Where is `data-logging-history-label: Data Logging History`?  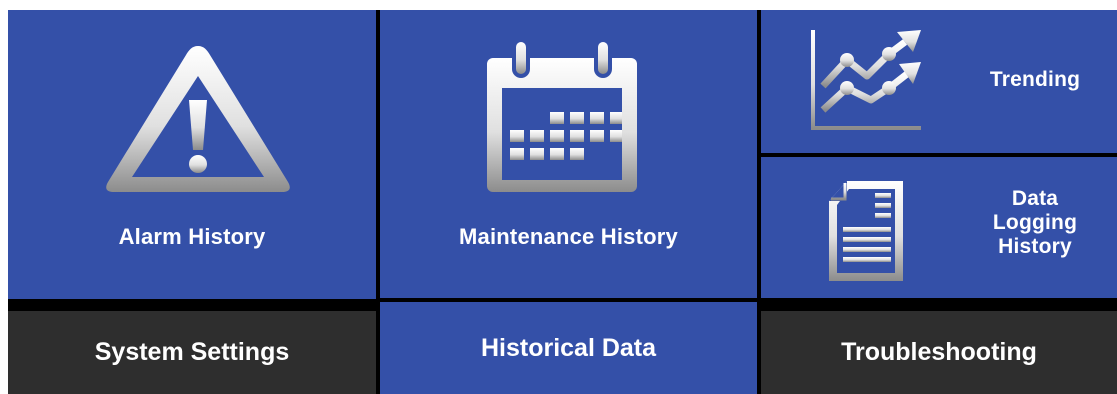 data-logging-history-label: Data Logging History is located at coordinates (1035, 223).